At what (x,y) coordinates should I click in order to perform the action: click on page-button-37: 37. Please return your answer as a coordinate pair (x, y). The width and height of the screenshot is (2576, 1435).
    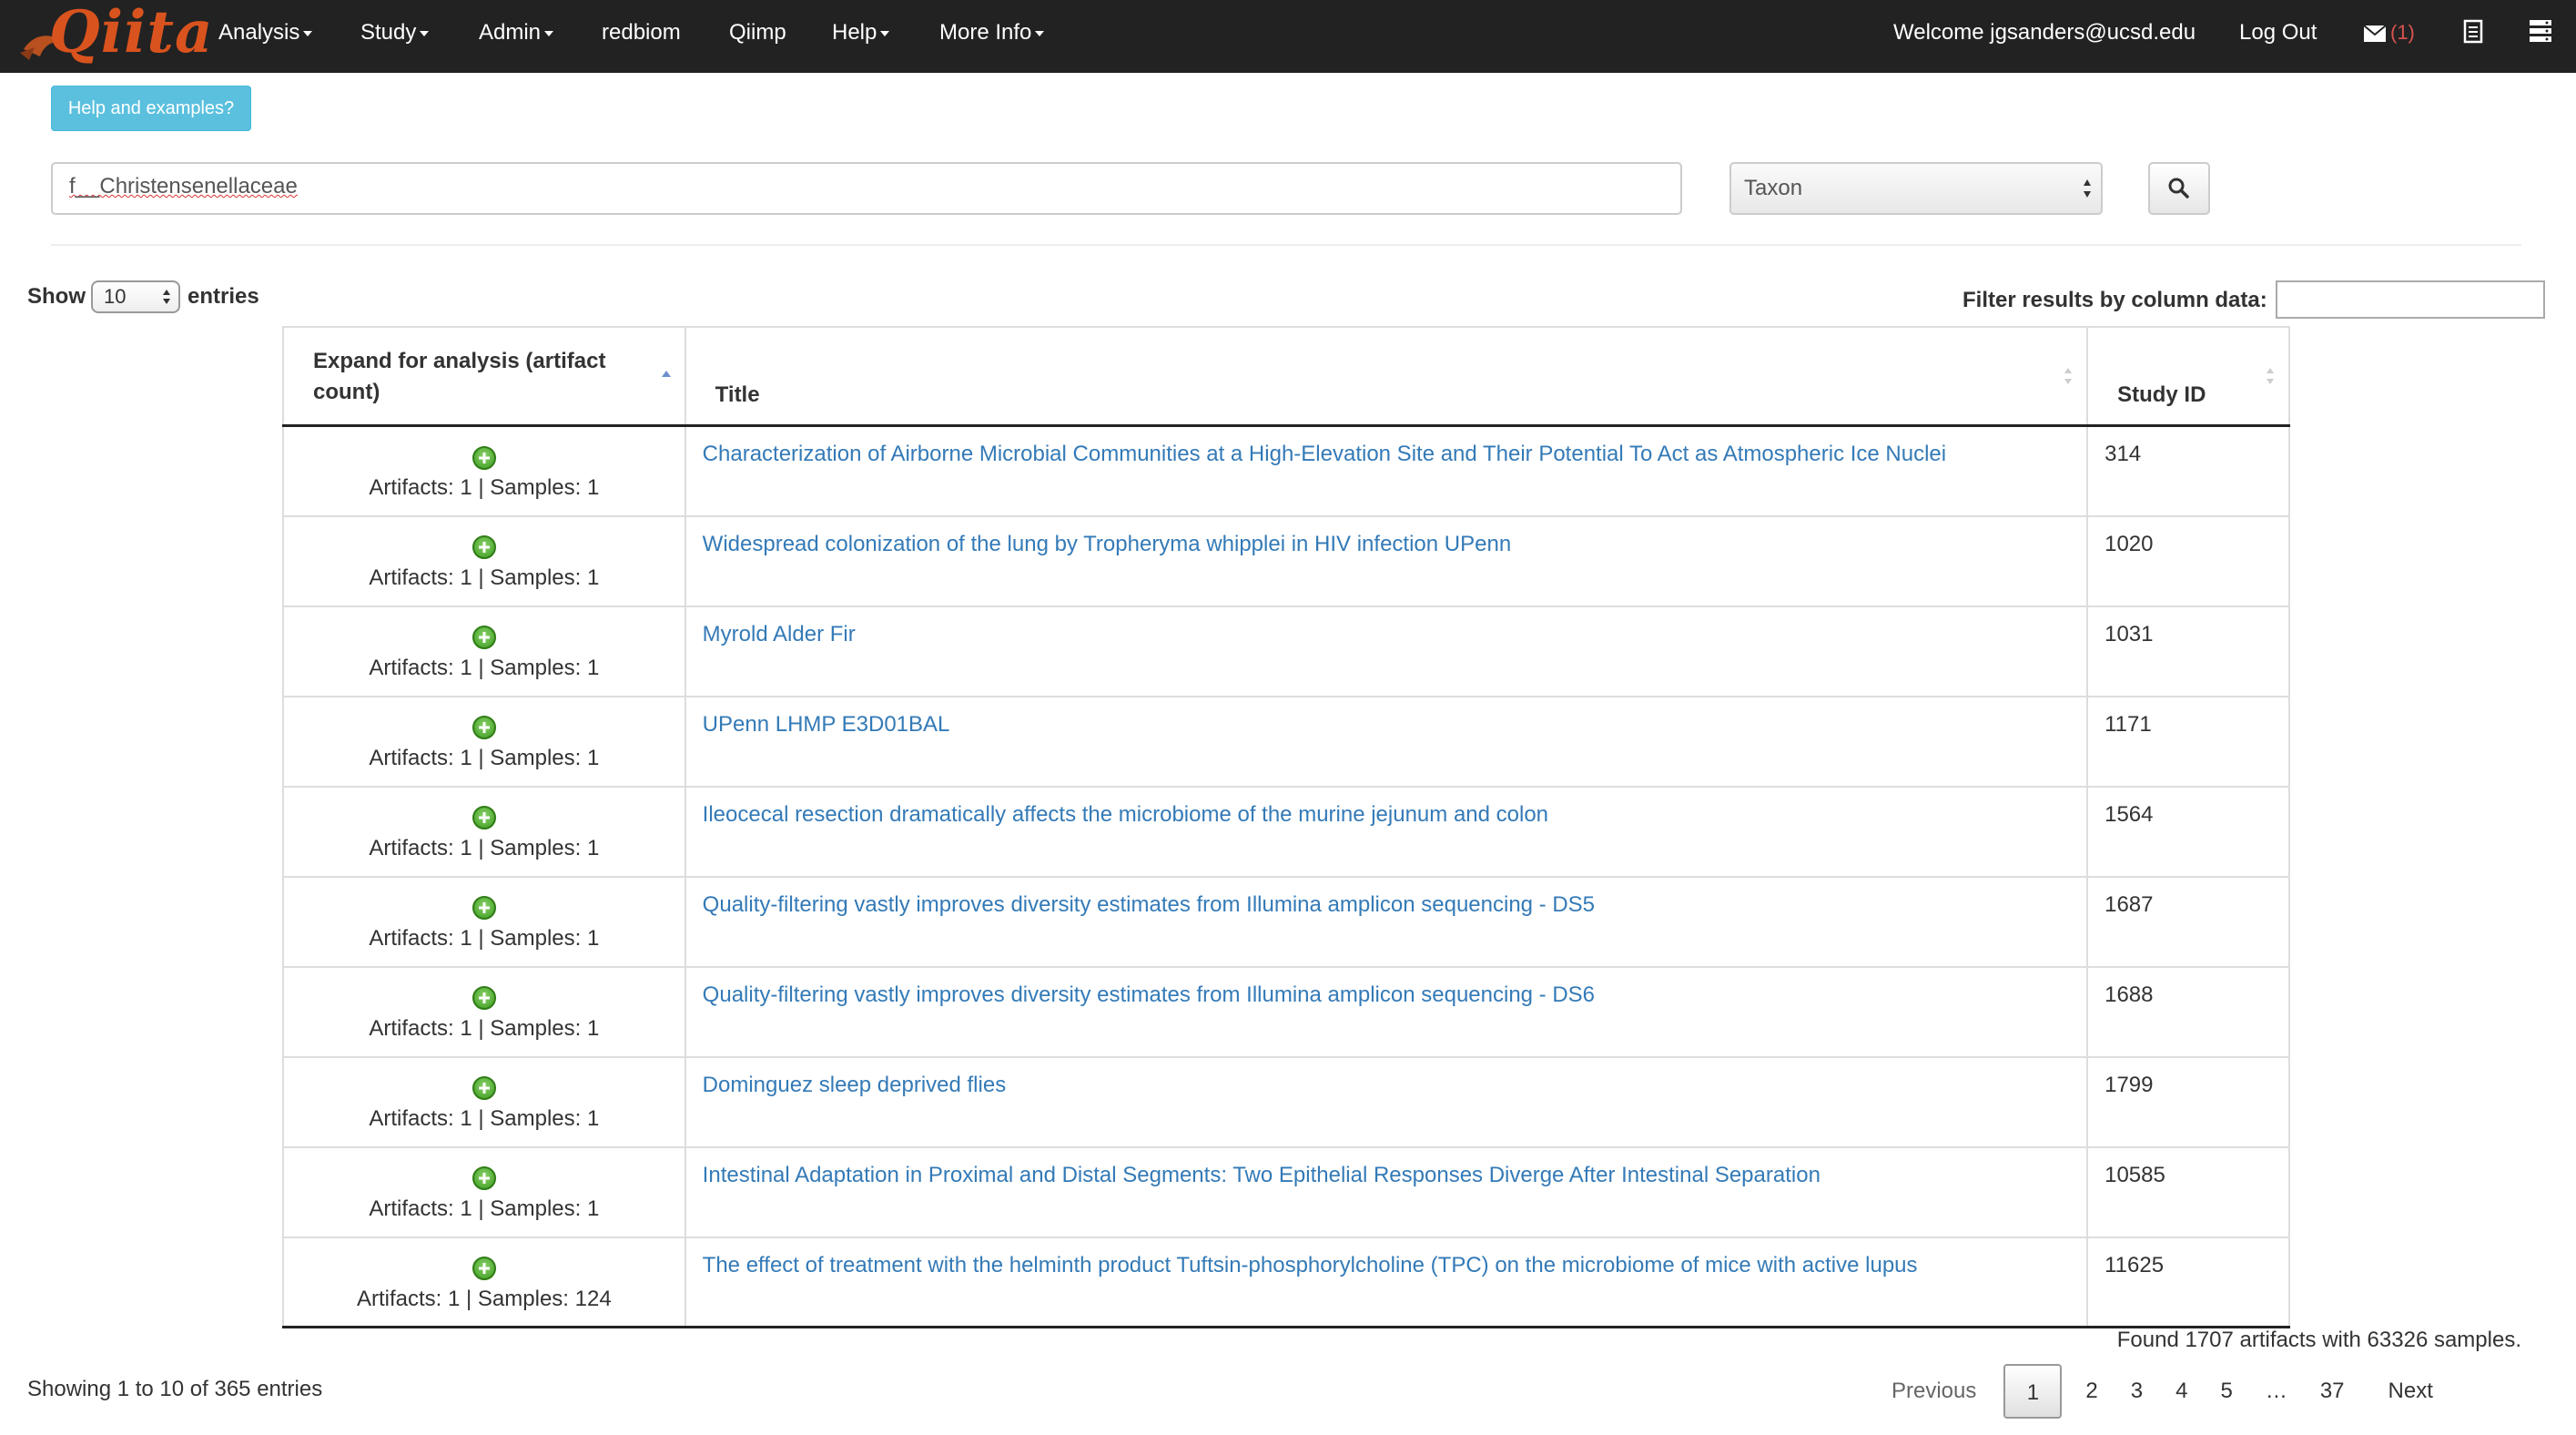
    Looking at the image, I should click on (2332, 1391).